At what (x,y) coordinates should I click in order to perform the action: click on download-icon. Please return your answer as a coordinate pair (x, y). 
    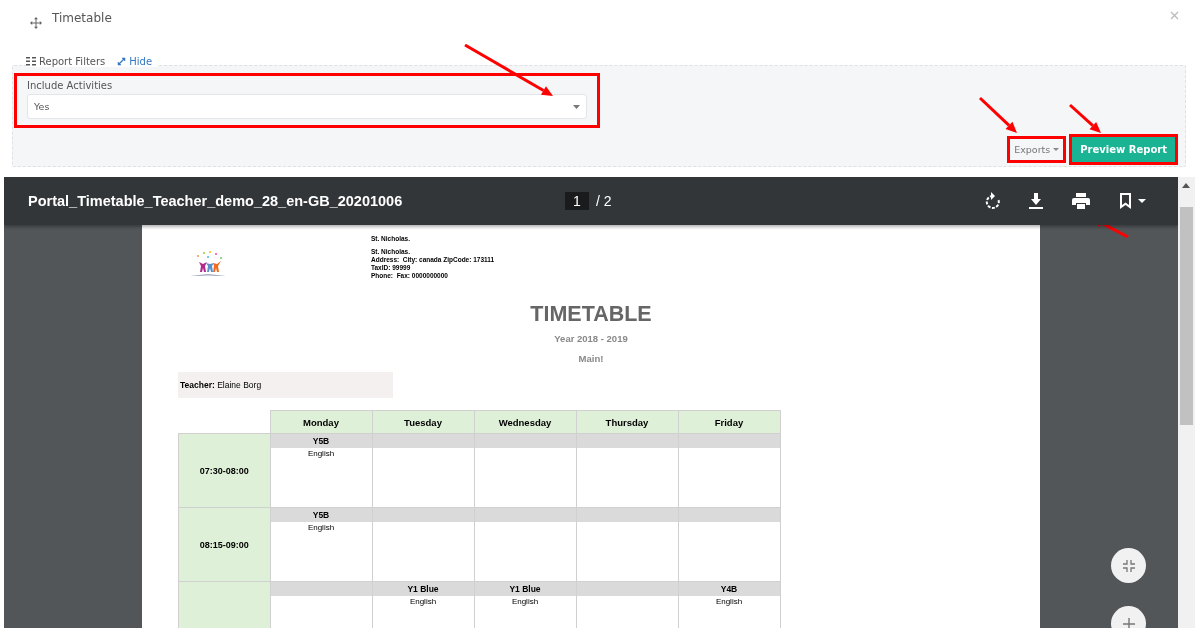
    Looking at the image, I should click on (1036, 201).